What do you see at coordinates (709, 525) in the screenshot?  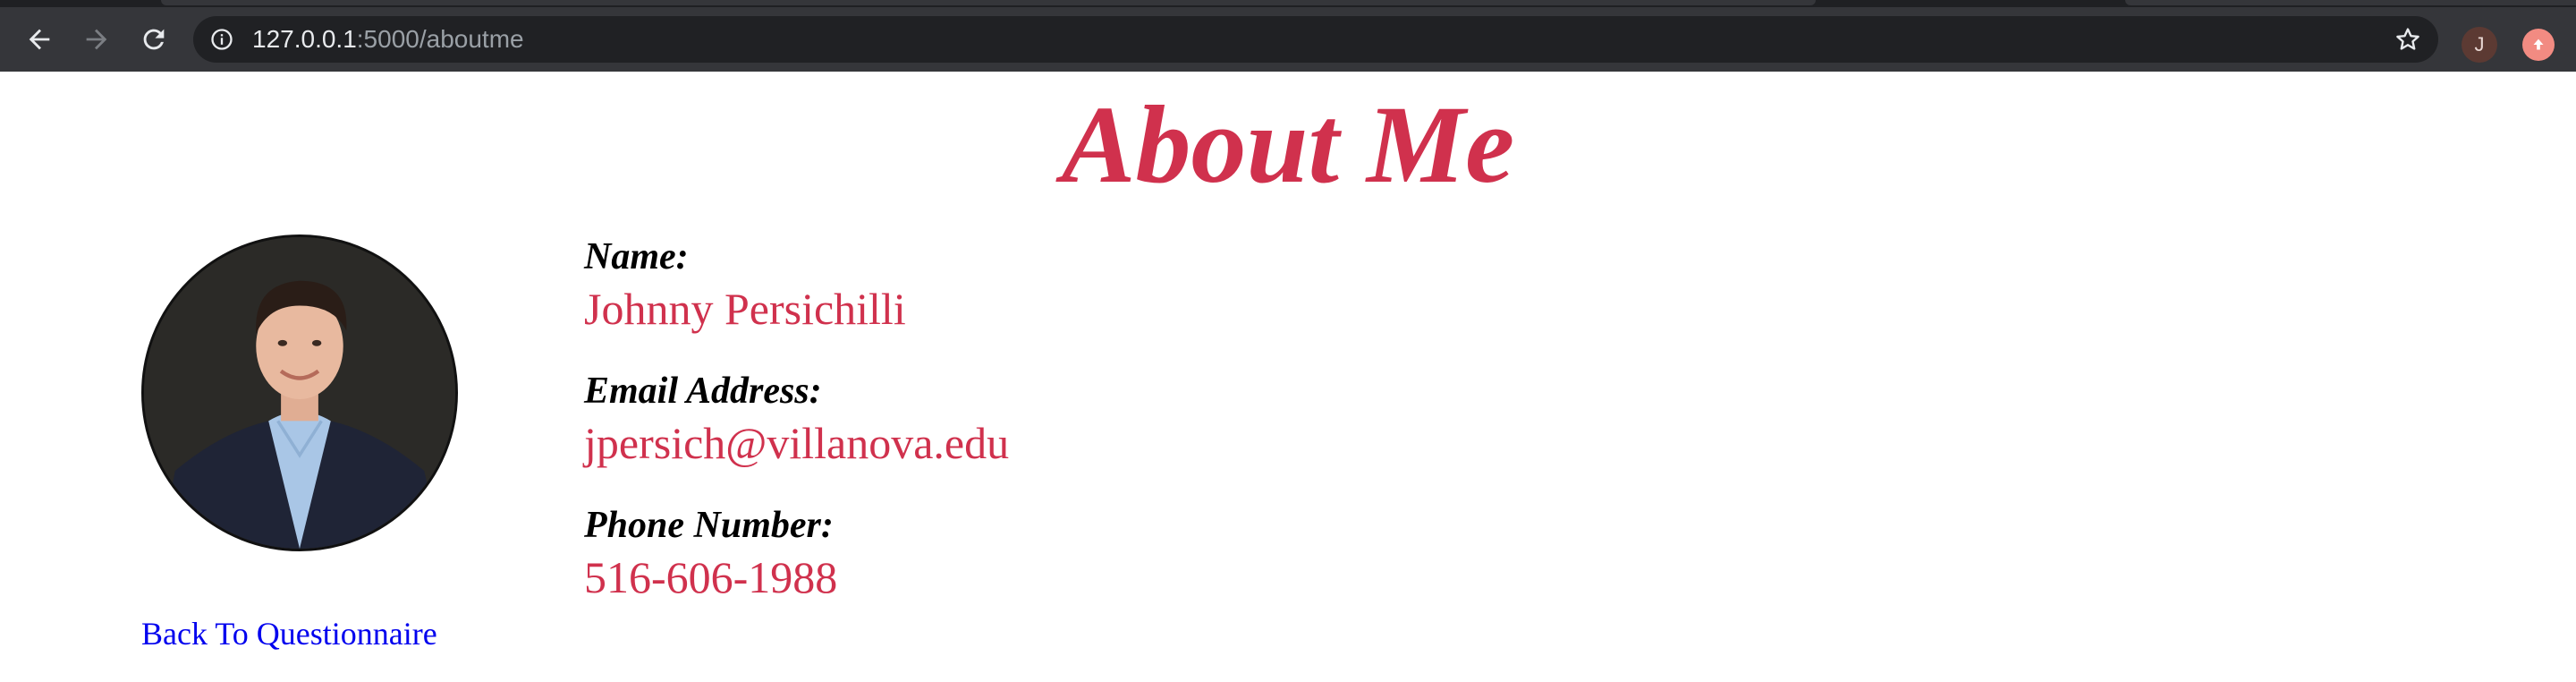 I see `phone-label: Phone Number:` at bounding box center [709, 525].